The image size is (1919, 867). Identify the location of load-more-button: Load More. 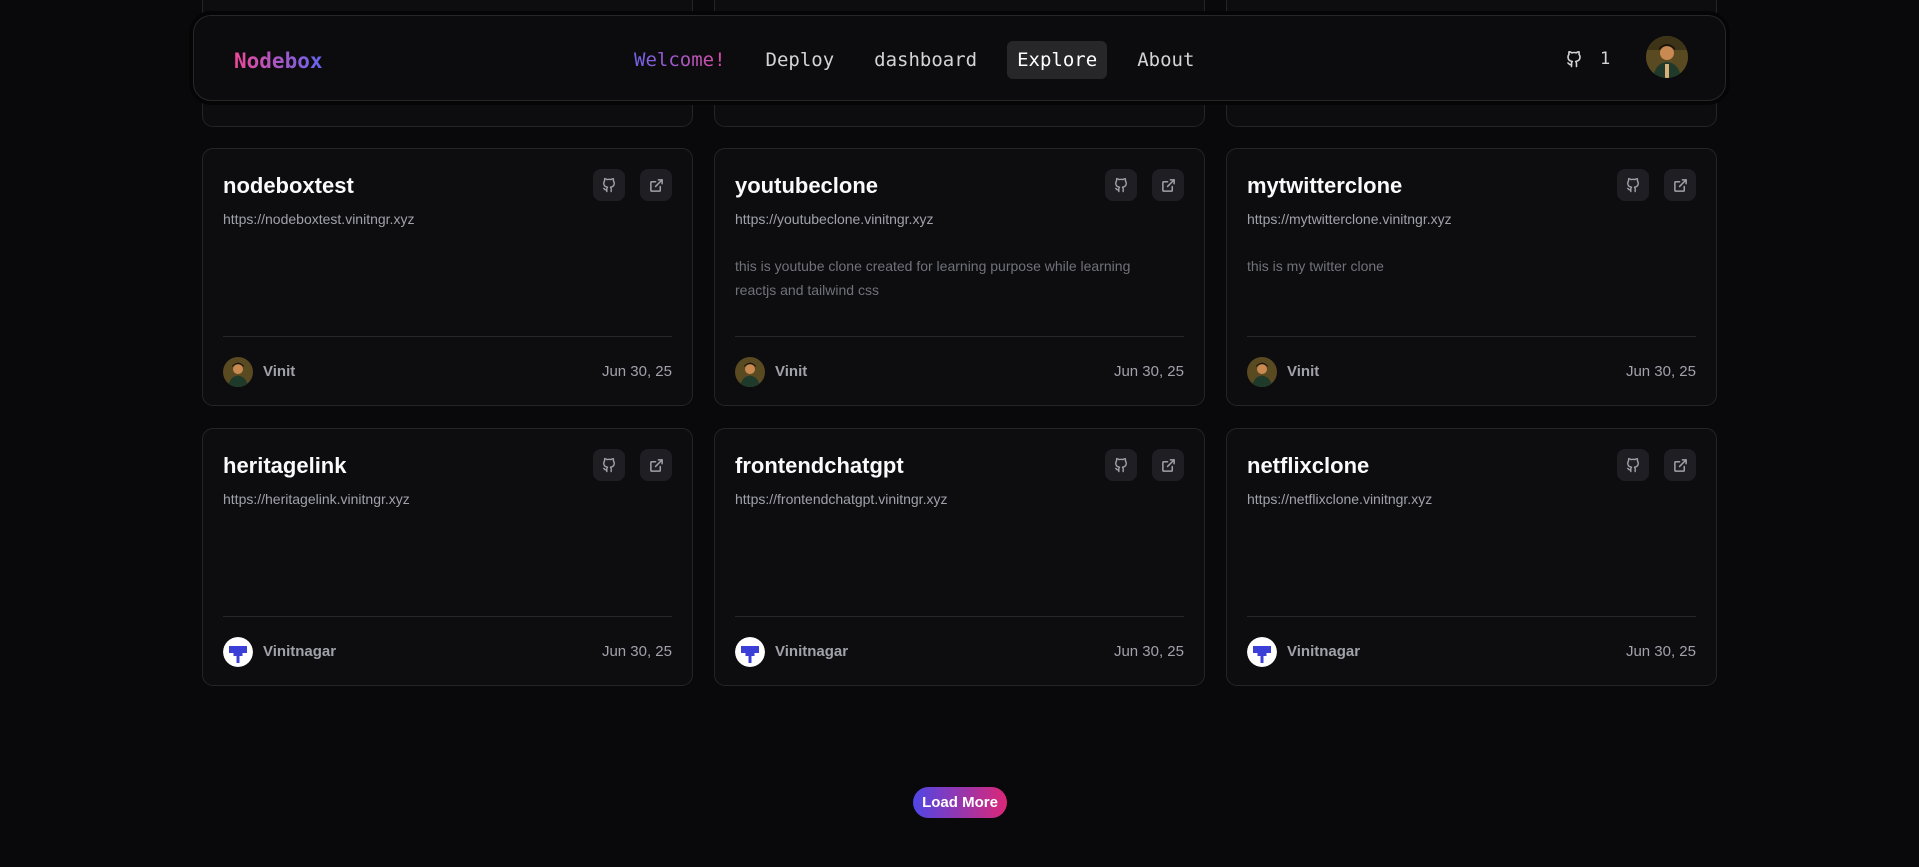
(960, 802).